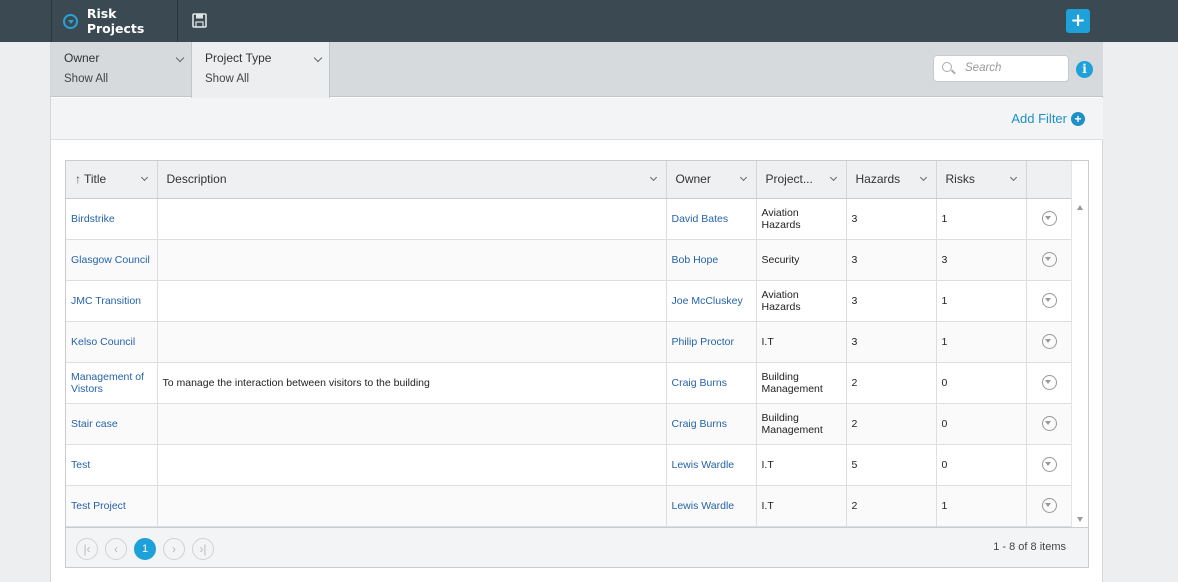 This screenshot has height=582, width=1178. I want to click on row-owner: Philip Proctor, so click(711, 342).